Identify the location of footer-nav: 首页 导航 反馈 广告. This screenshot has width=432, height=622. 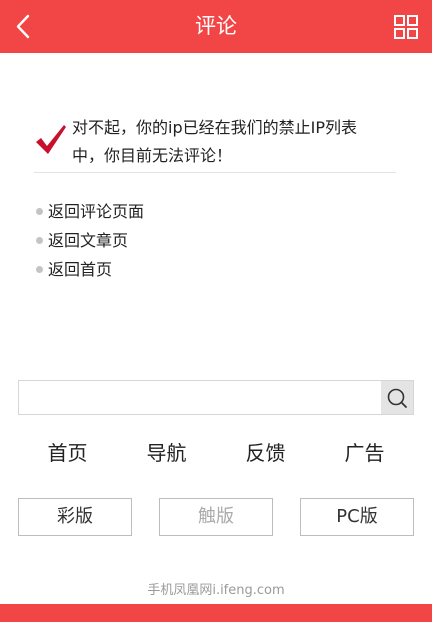
(216, 453).